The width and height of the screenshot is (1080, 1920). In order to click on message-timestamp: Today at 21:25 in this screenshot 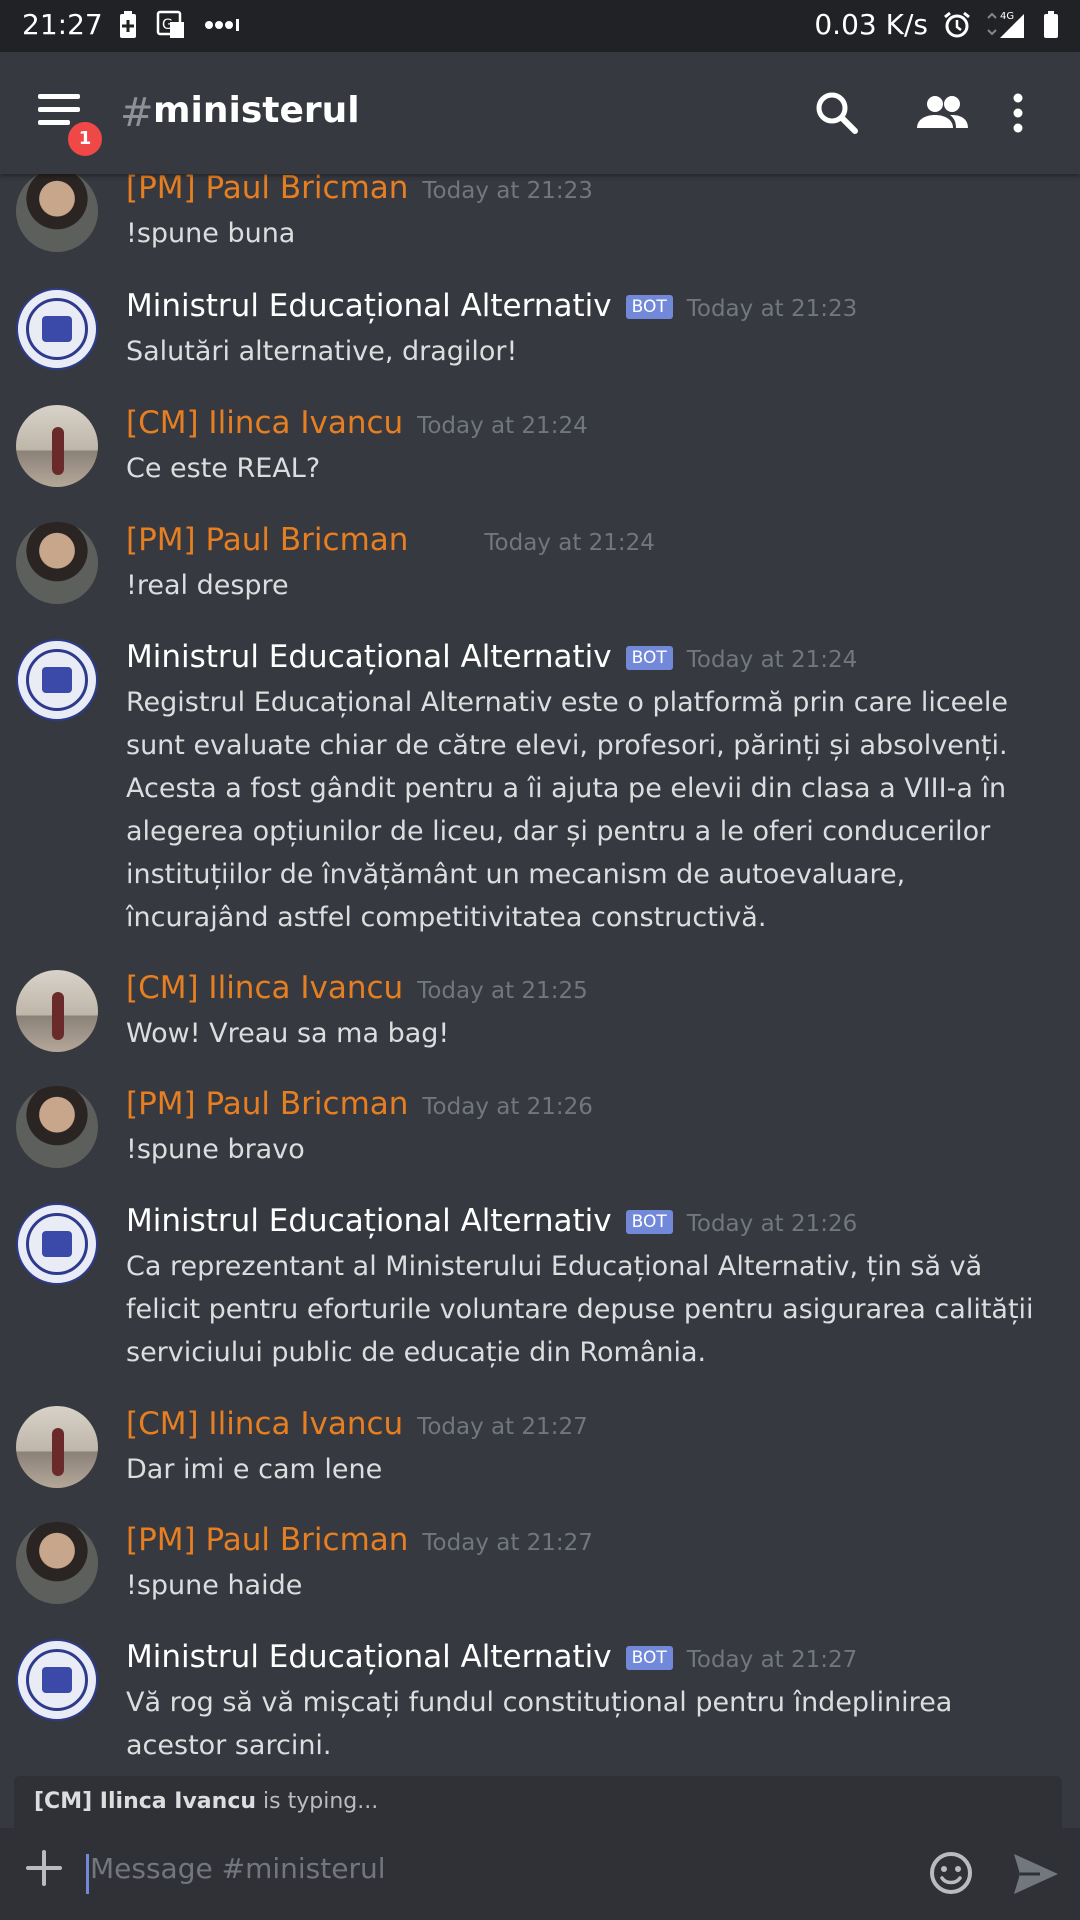, I will do `click(502, 991)`.